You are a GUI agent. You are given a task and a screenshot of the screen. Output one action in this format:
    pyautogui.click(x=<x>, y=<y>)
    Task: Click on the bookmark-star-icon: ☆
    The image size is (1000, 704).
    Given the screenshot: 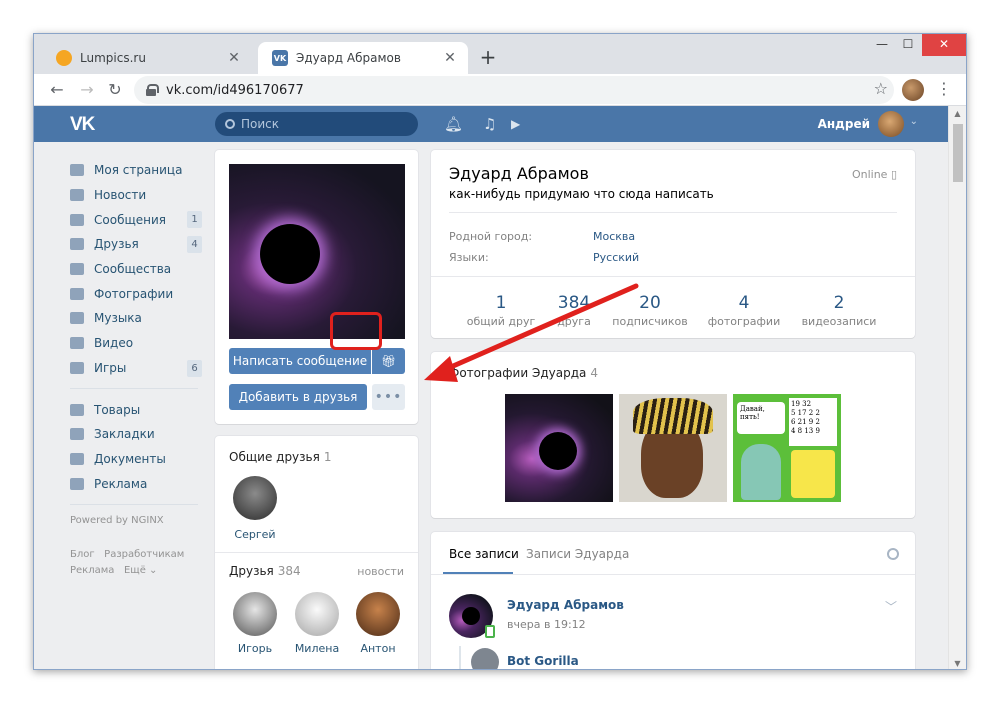 What is the action you would take?
    pyautogui.click(x=881, y=88)
    